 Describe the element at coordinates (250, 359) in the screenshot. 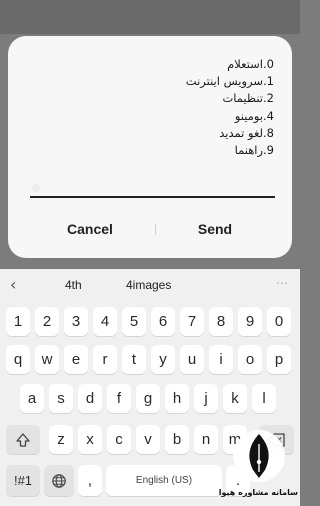

I see `key-o: o` at that location.